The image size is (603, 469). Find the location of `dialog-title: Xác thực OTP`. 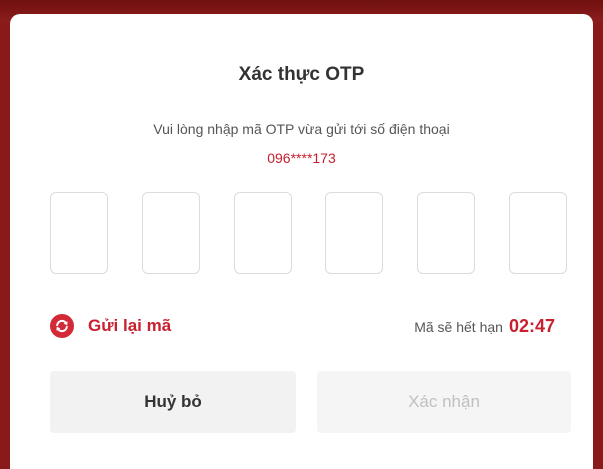

dialog-title: Xác thực OTP is located at coordinates (301, 74).